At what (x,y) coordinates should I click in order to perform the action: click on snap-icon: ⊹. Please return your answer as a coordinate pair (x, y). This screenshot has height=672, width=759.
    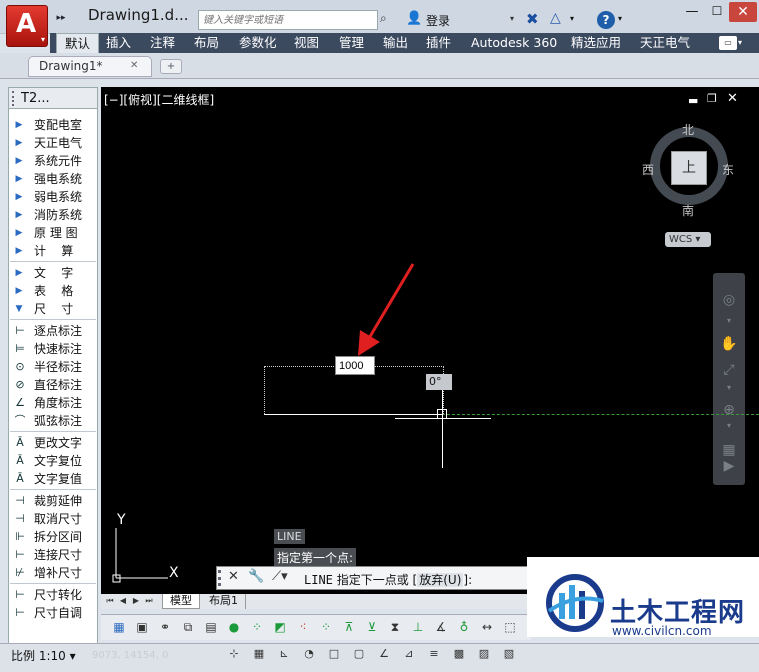
    Looking at the image, I should click on (234, 654).